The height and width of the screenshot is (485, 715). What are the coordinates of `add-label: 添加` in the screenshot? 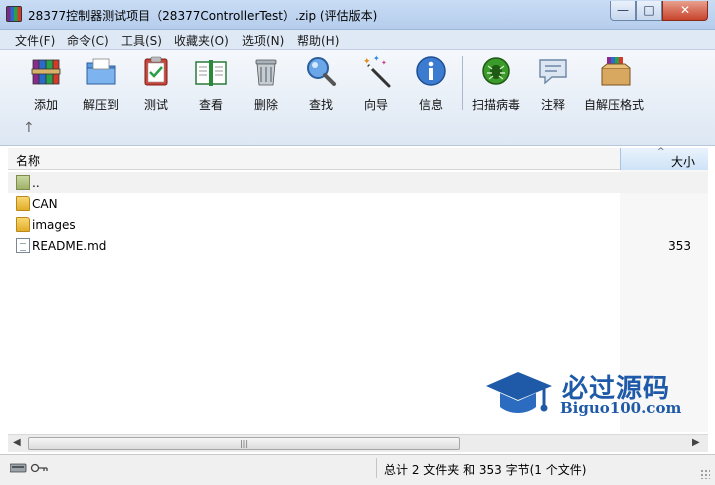 It's located at (45, 105).